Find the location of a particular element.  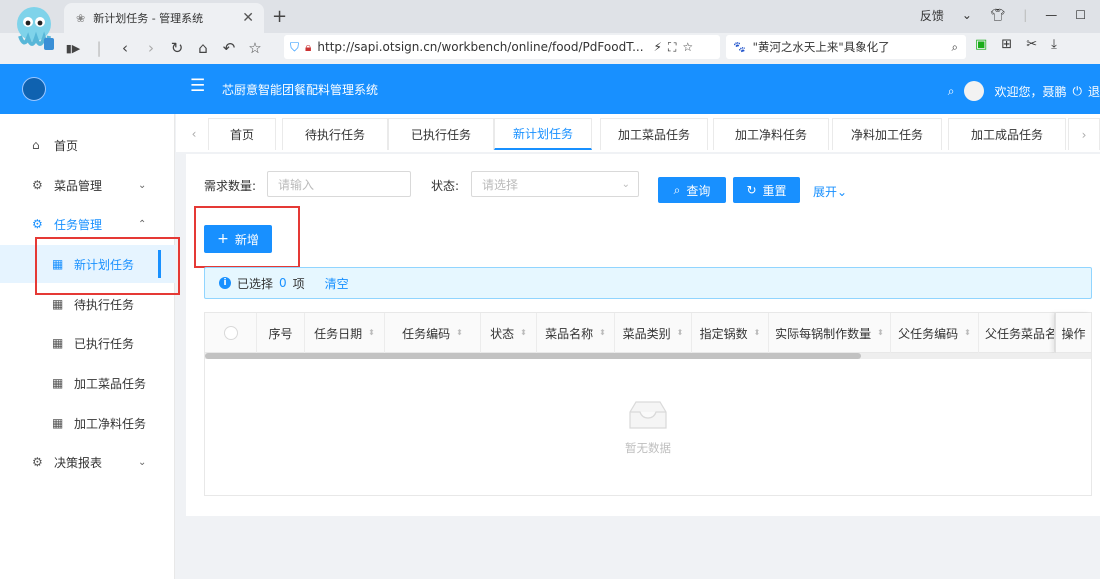

logout-icon: ⏻ is located at coordinates (1077, 91).